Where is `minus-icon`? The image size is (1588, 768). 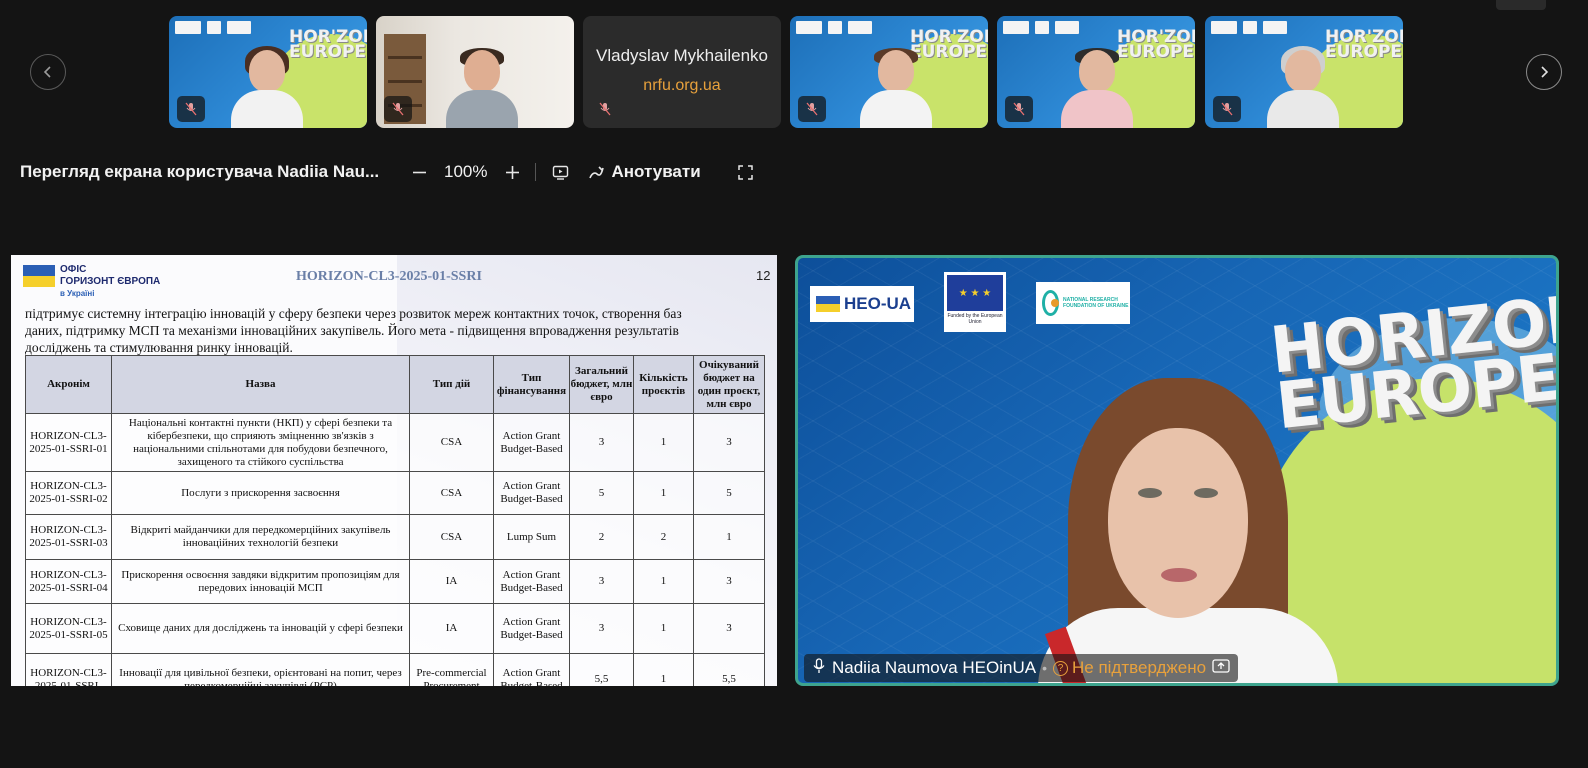
minus-icon is located at coordinates (419, 172).